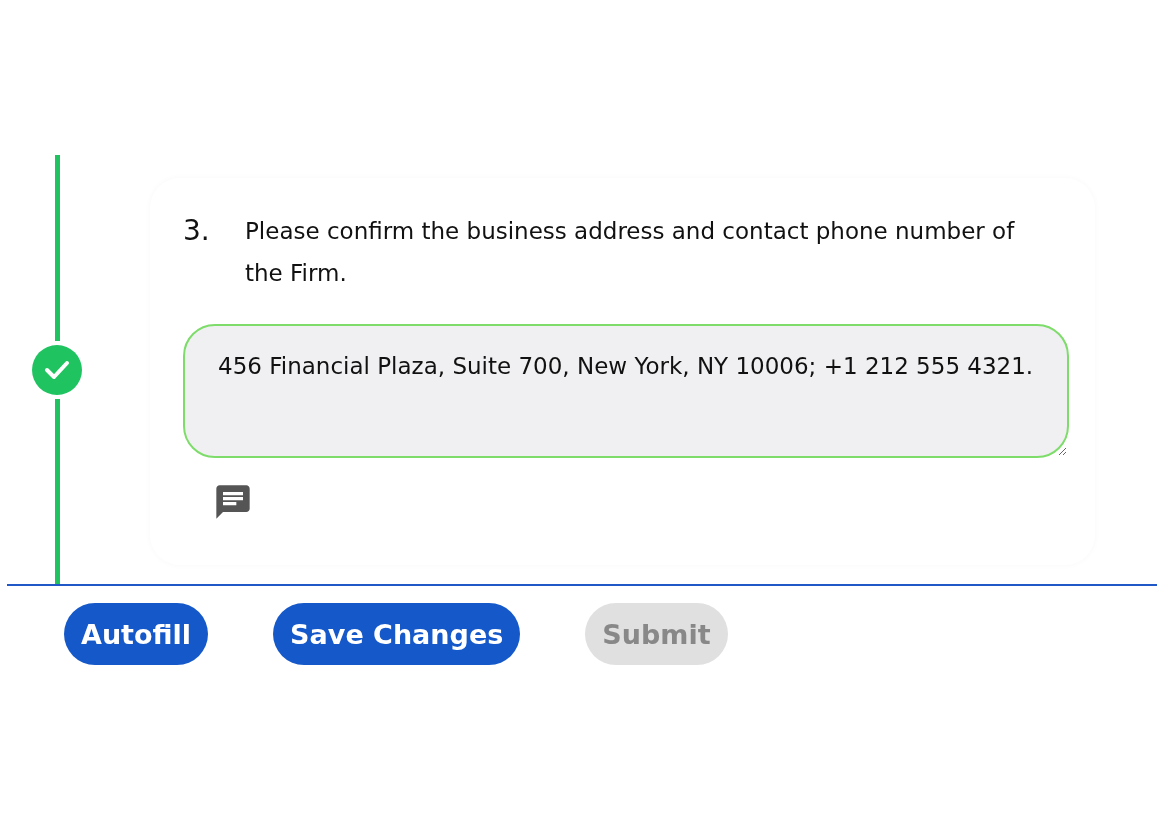  Describe the element at coordinates (626, 391) in the screenshot. I see `answer-field: 456 Financial Plaza, Suite 700, New York, NY 10006; +1 212 555 4321.` at that location.